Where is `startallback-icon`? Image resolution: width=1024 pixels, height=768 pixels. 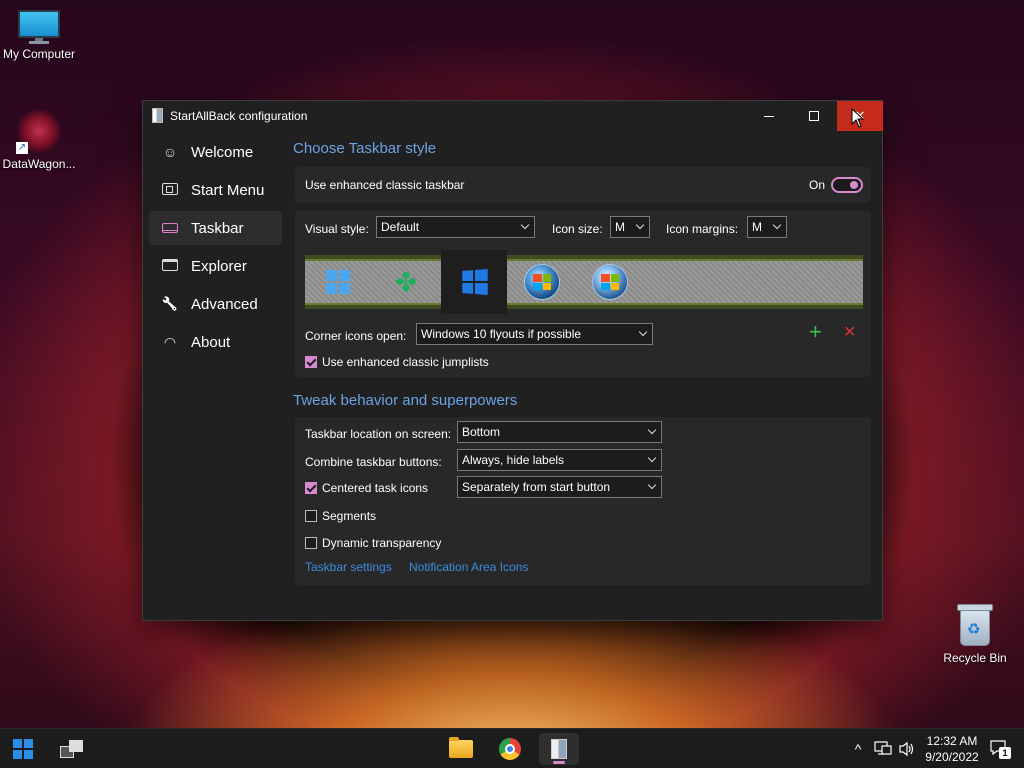
startallback-icon is located at coordinates (559, 749).